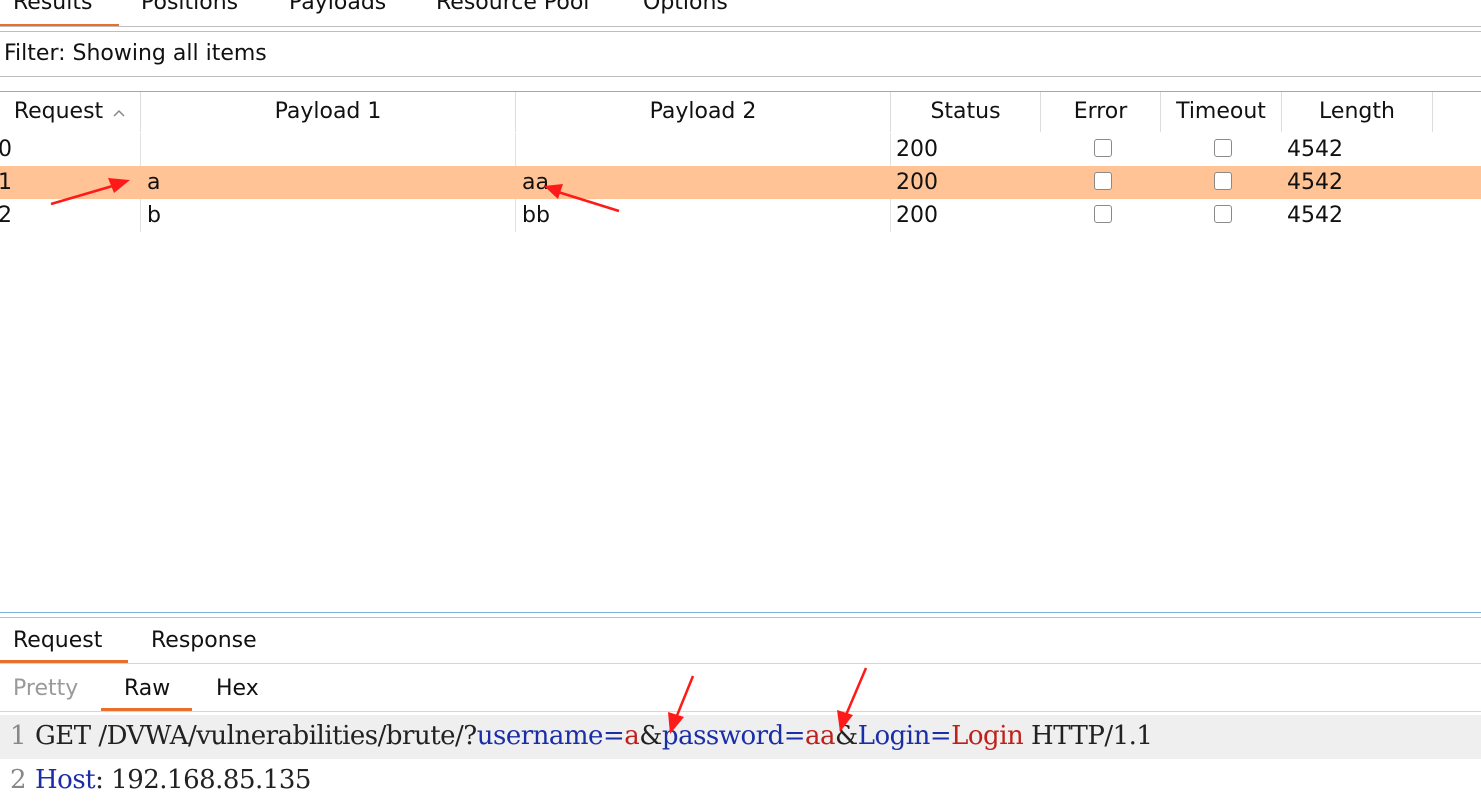 The width and height of the screenshot is (1481, 803). What do you see at coordinates (147, 688) in the screenshot?
I see `view-tab-raw: Raw` at bounding box center [147, 688].